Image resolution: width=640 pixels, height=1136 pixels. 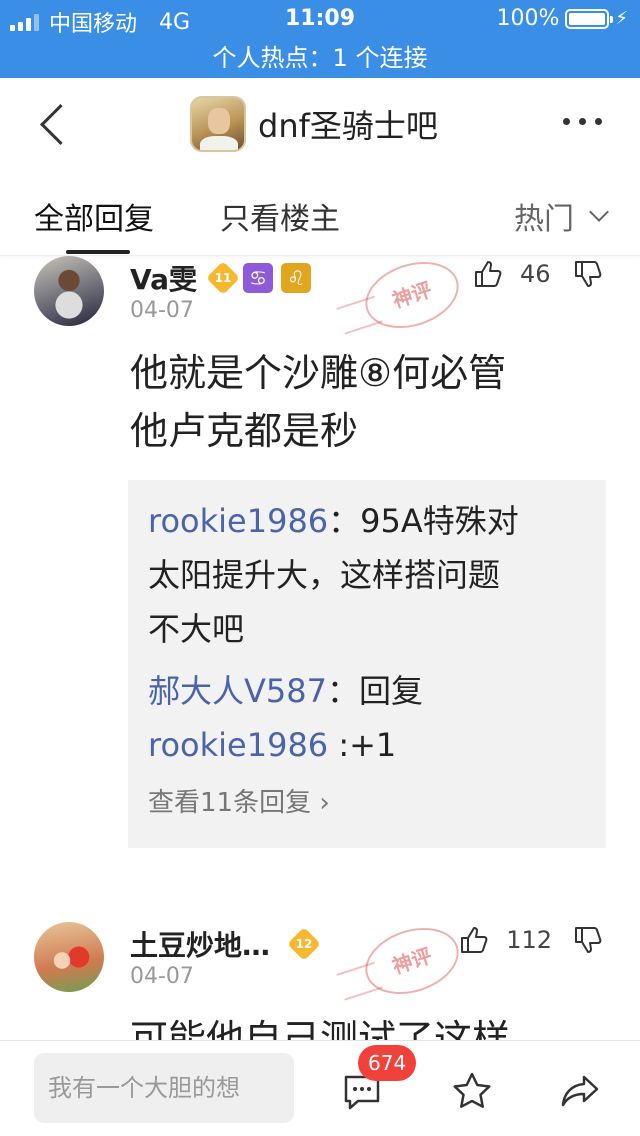 What do you see at coordinates (320, 59) in the screenshot?
I see `hotspot-banner: 个人热点：1 个连接` at bounding box center [320, 59].